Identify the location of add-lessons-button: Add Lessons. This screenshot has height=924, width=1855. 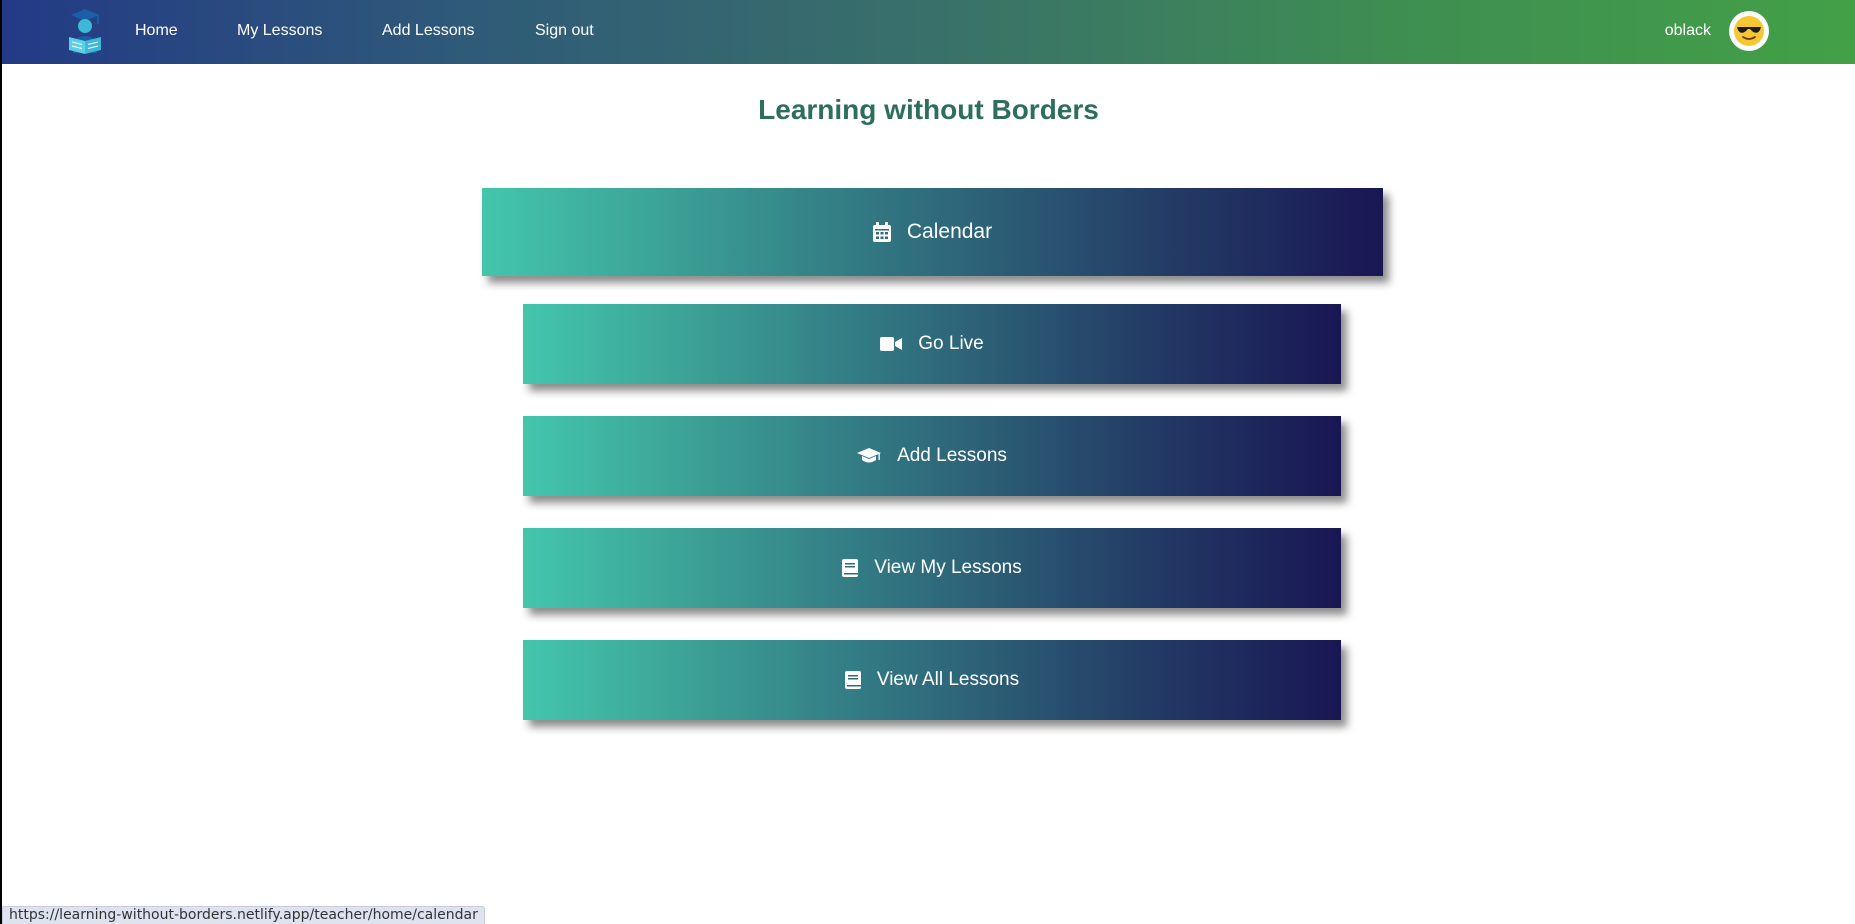
(932, 456).